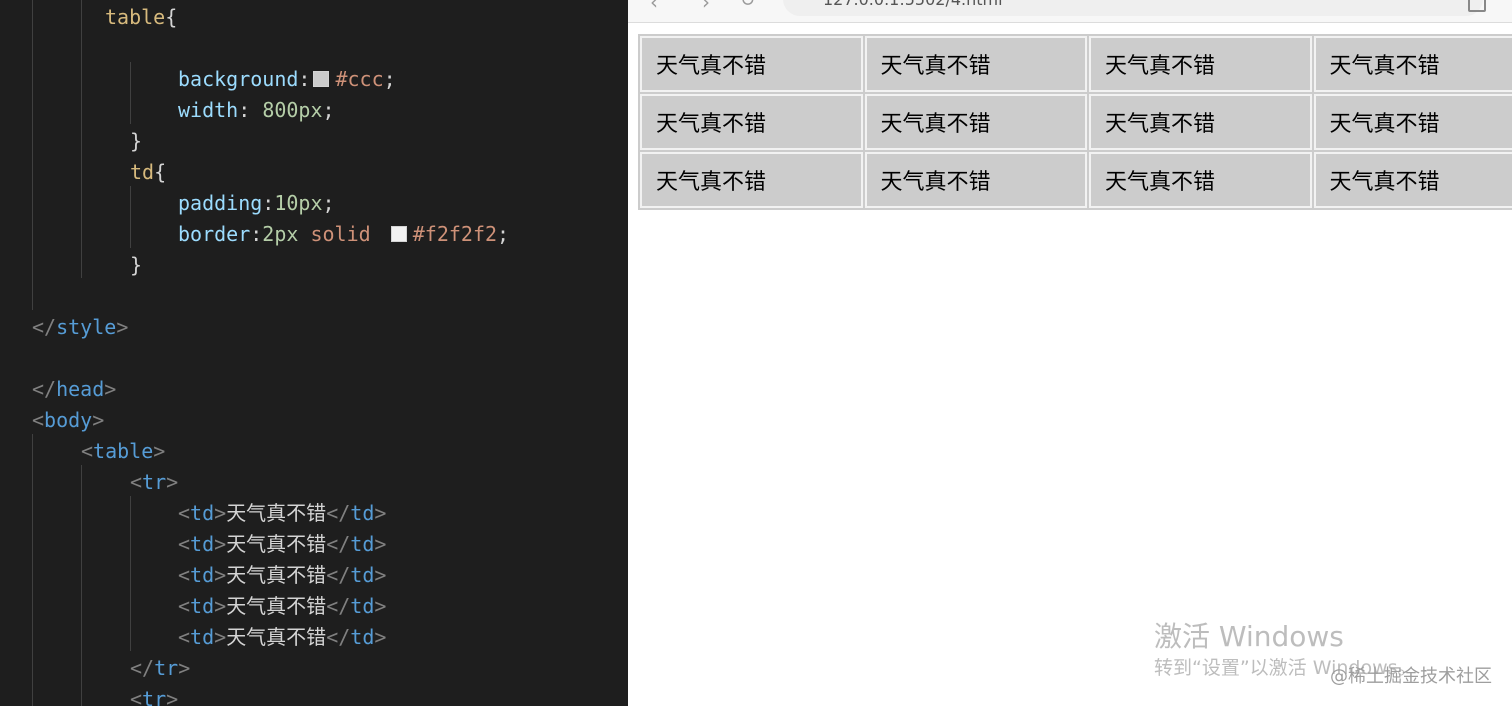 The image size is (1512, 706). I want to click on code-line: td{, so click(148, 172).